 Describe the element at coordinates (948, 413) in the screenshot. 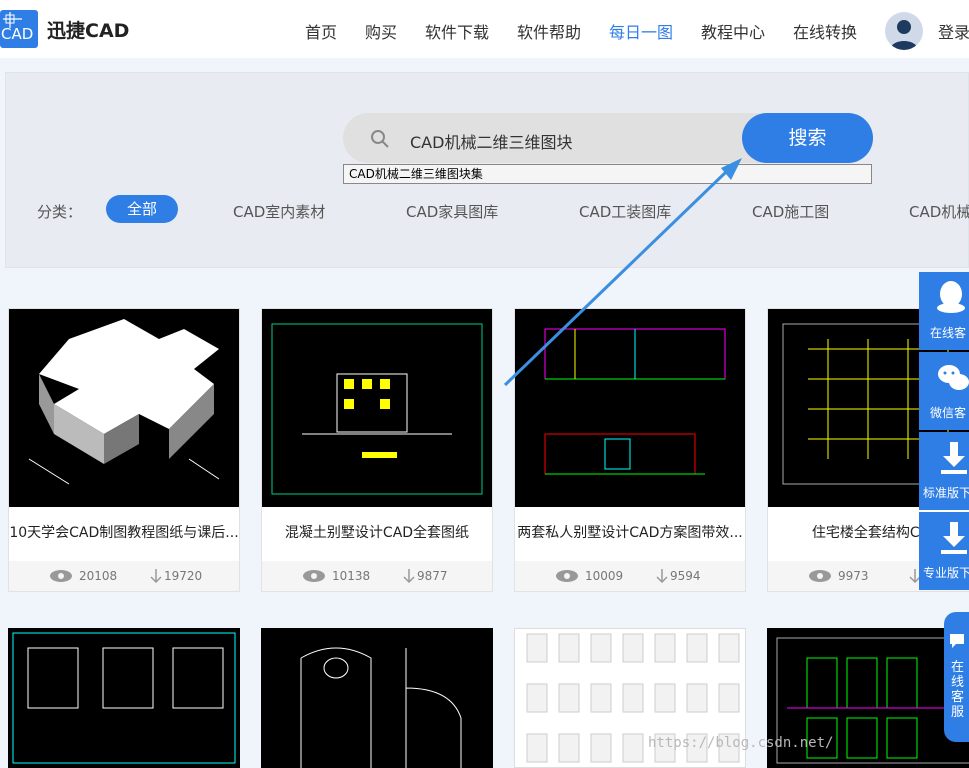

I see `sidebar-label: 微信客` at that location.